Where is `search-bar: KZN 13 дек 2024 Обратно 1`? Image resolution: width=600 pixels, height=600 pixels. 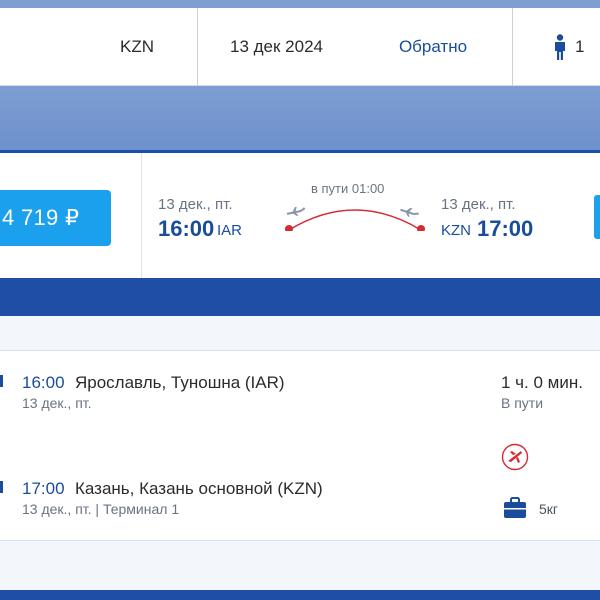 search-bar: KZN 13 дек 2024 Обратно 1 is located at coordinates (300, 43).